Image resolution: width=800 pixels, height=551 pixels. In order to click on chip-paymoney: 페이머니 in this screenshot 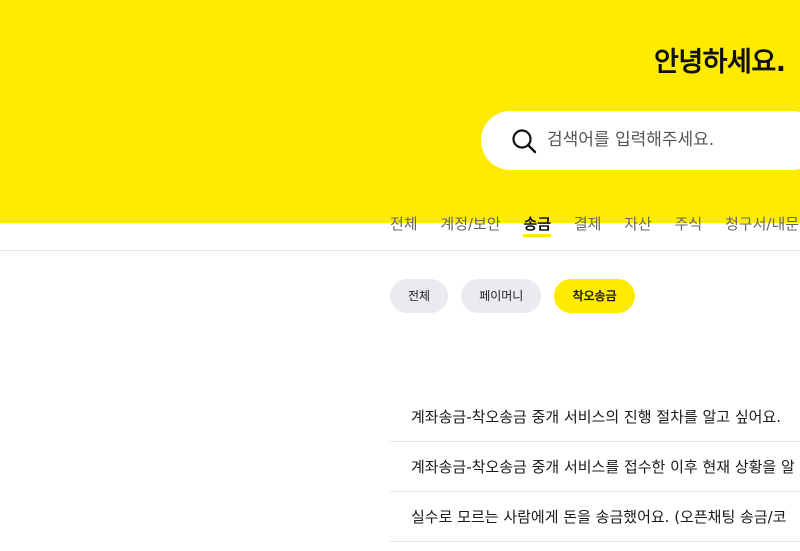, I will do `click(501, 296)`.